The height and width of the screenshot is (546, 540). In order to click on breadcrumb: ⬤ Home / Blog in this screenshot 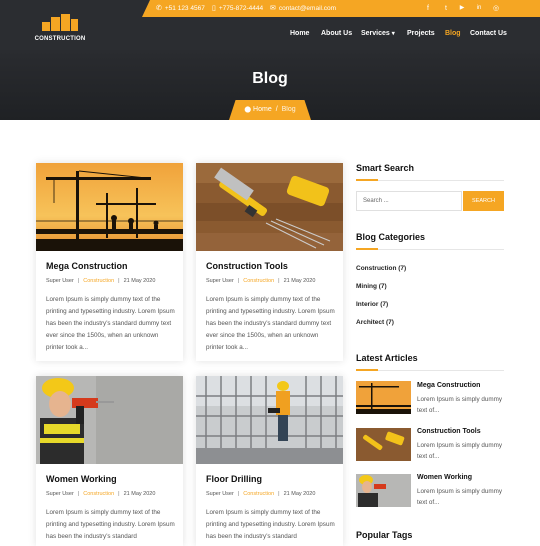, I will do `click(270, 110)`.